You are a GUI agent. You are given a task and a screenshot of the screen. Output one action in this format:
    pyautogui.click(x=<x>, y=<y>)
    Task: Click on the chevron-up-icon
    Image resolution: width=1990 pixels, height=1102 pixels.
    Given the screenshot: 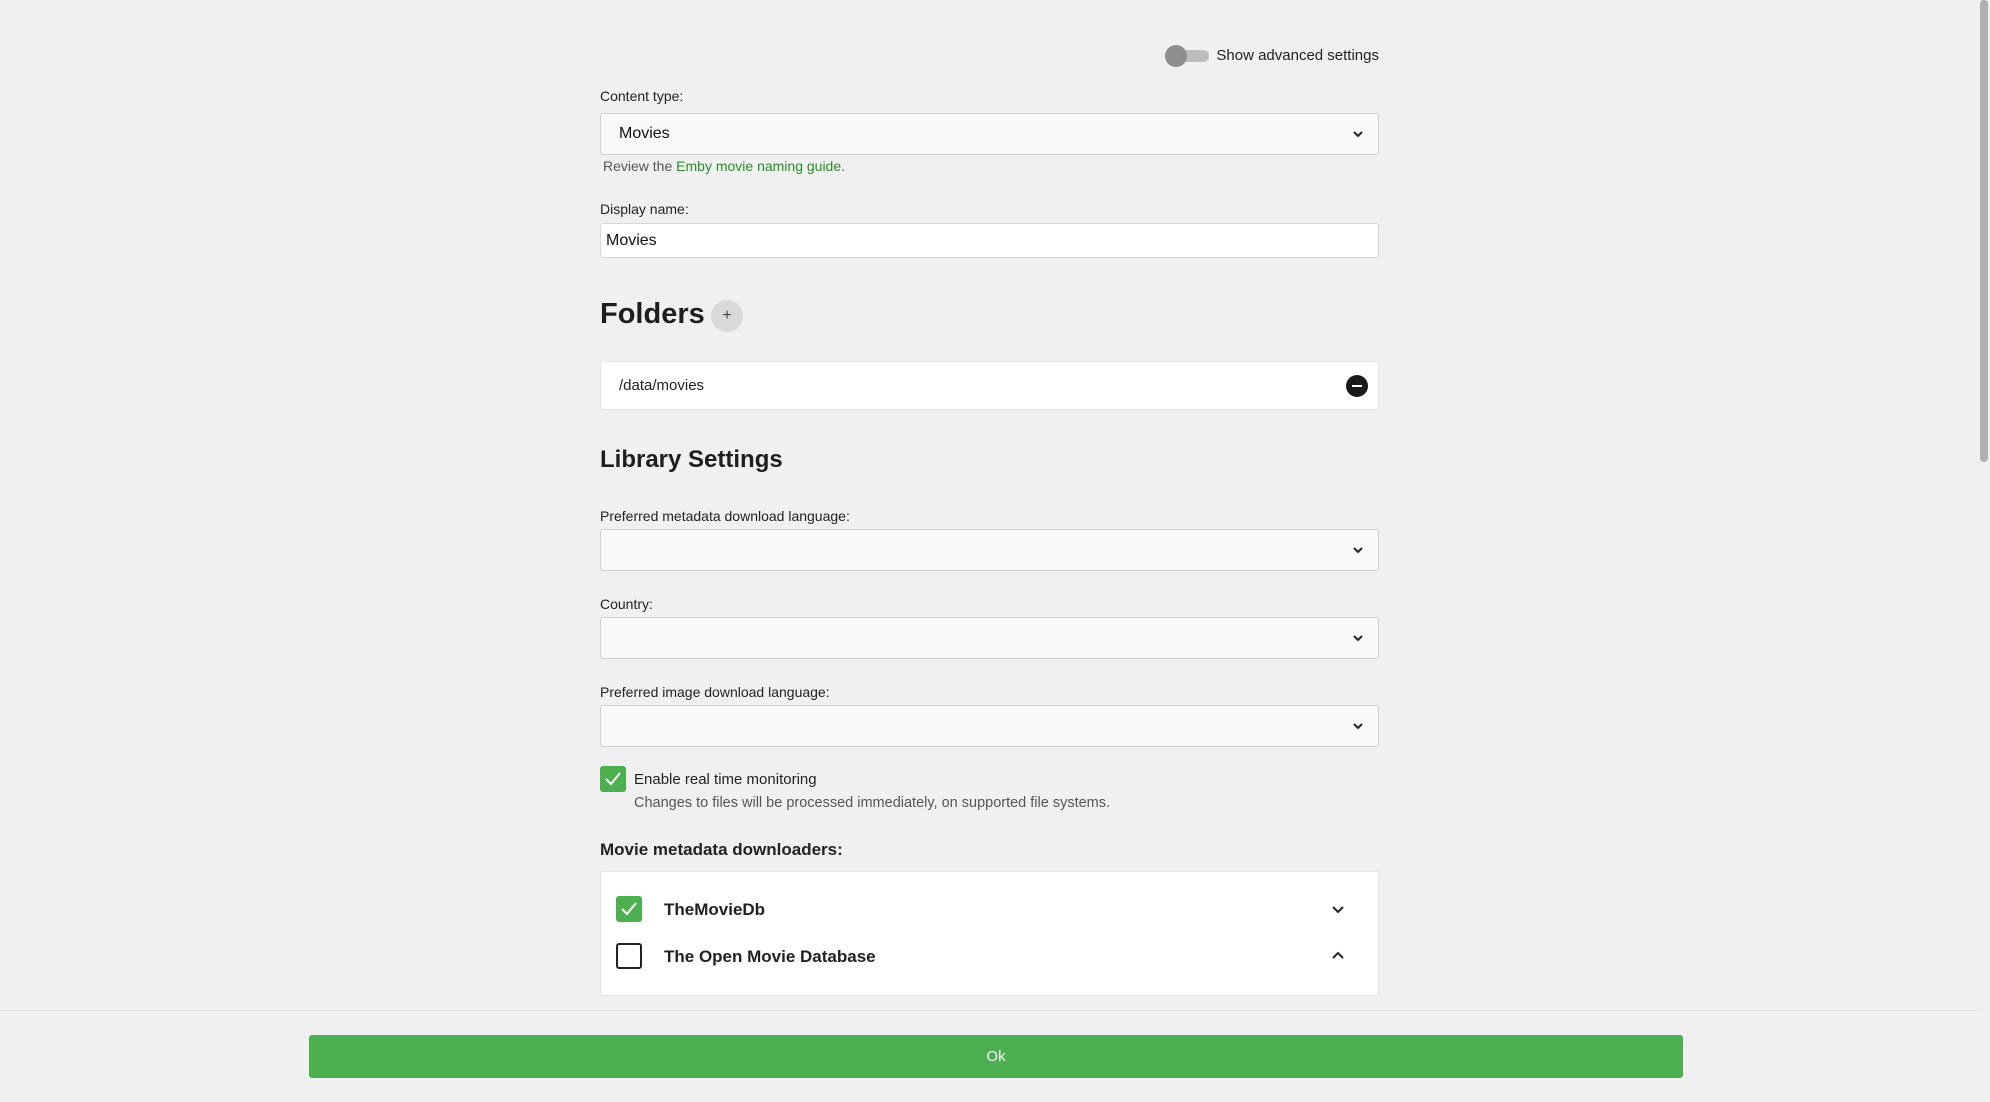 What is the action you would take?
    pyautogui.click(x=1338, y=956)
    